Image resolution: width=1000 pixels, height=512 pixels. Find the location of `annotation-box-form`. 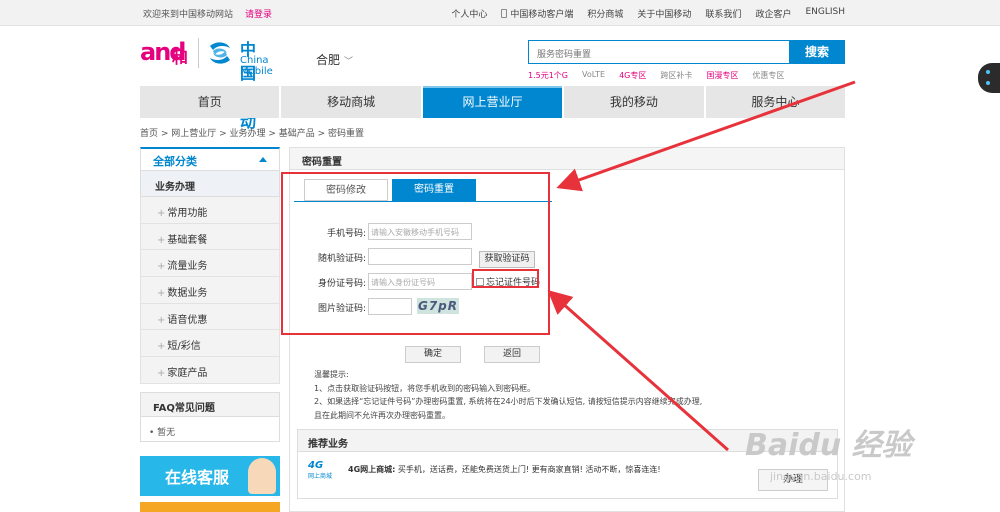

annotation-box-form is located at coordinates (415, 253).